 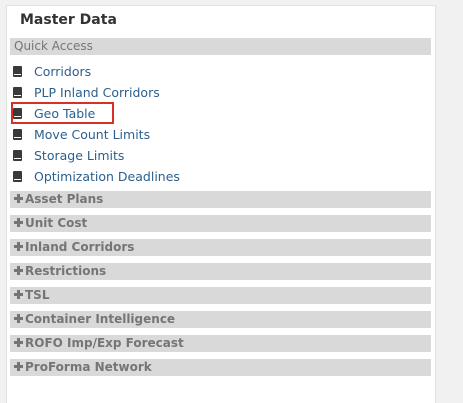 I want to click on section-tsl: TSL, so click(x=220, y=295).